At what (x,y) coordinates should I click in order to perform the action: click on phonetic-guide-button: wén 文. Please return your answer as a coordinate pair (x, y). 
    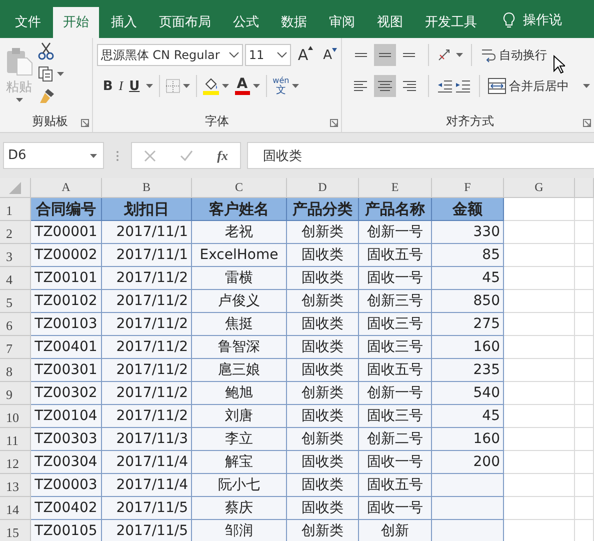
    Looking at the image, I should click on (286, 86).